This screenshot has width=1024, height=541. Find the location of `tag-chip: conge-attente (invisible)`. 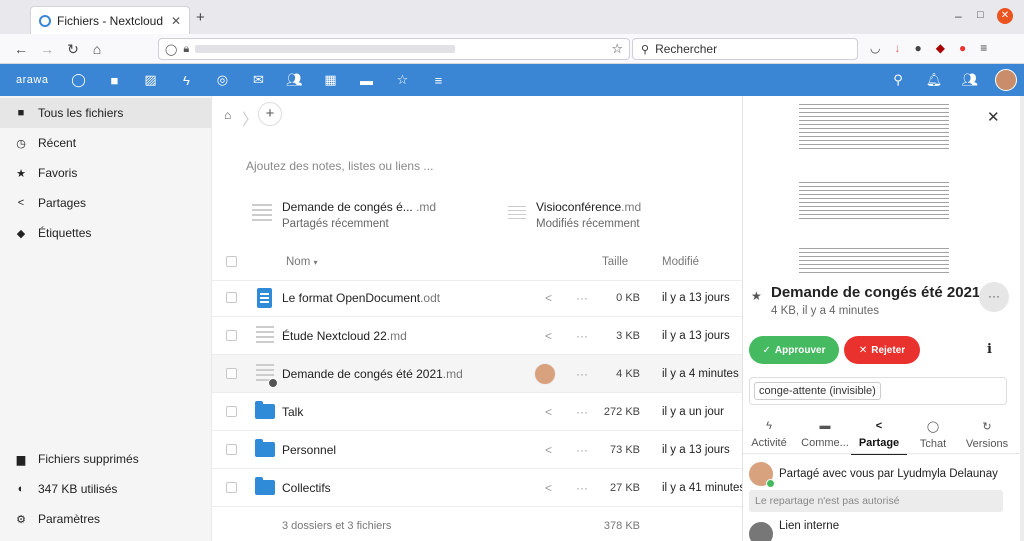

tag-chip: conge-attente (invisible) is located at coordinates (817, 391).